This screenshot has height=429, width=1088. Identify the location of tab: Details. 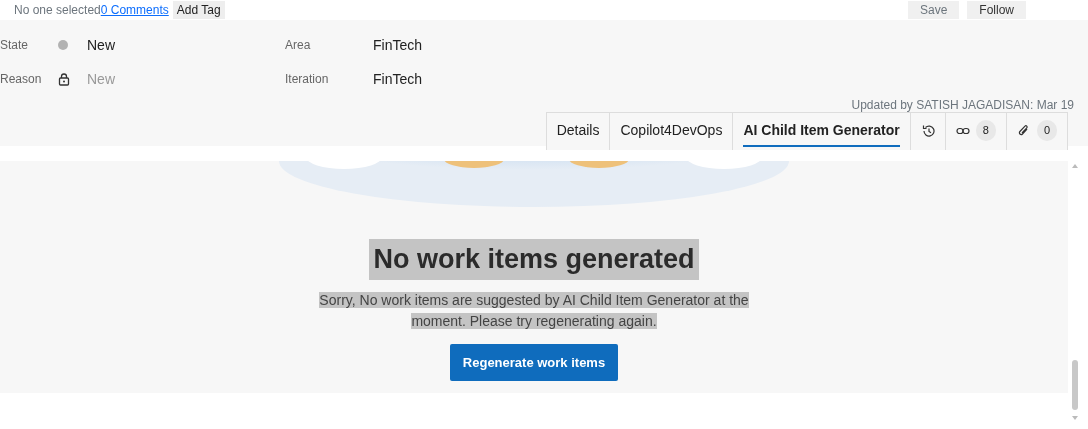
(578, 131).